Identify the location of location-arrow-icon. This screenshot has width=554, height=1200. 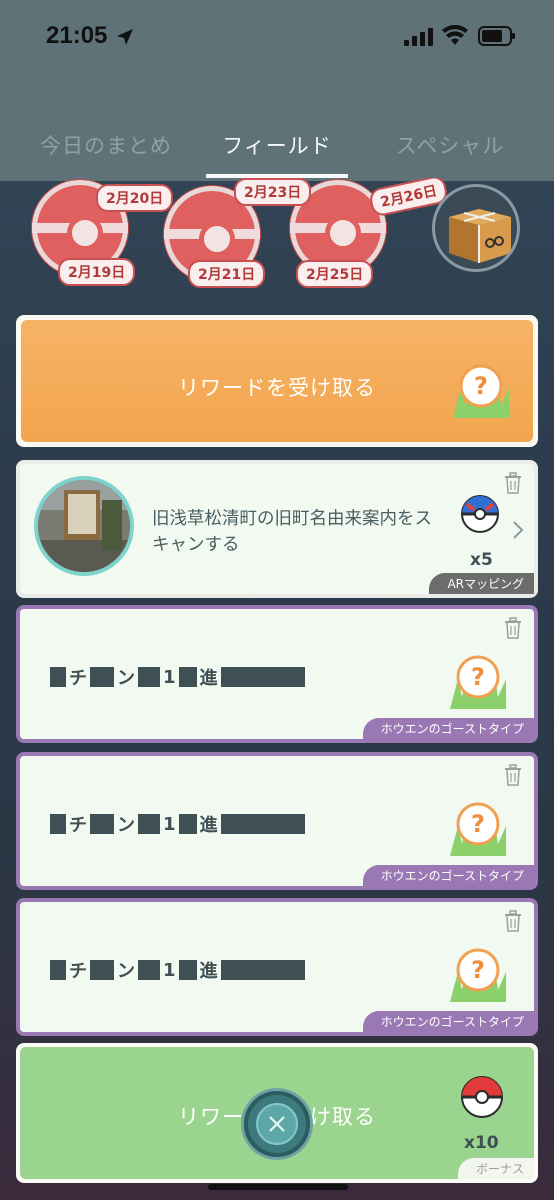
(125, 37).